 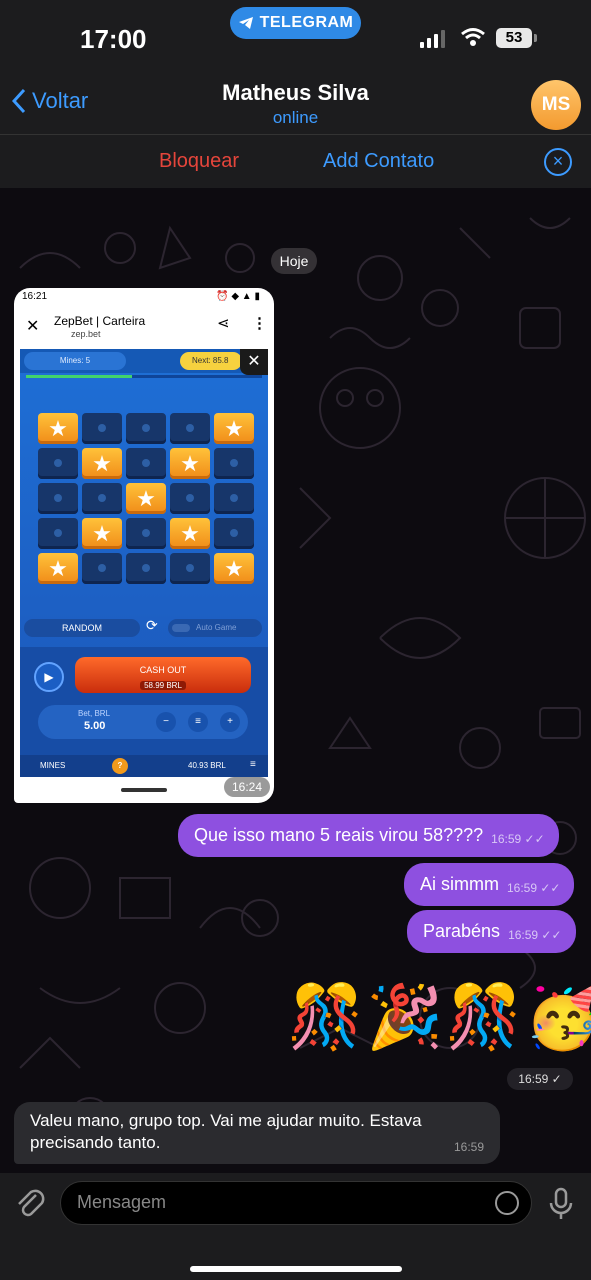 What do you see at coordinates (163, 670) in the screenshot?
I see `cash-out-label: CASH OUT` at bounding box center [163, 670].